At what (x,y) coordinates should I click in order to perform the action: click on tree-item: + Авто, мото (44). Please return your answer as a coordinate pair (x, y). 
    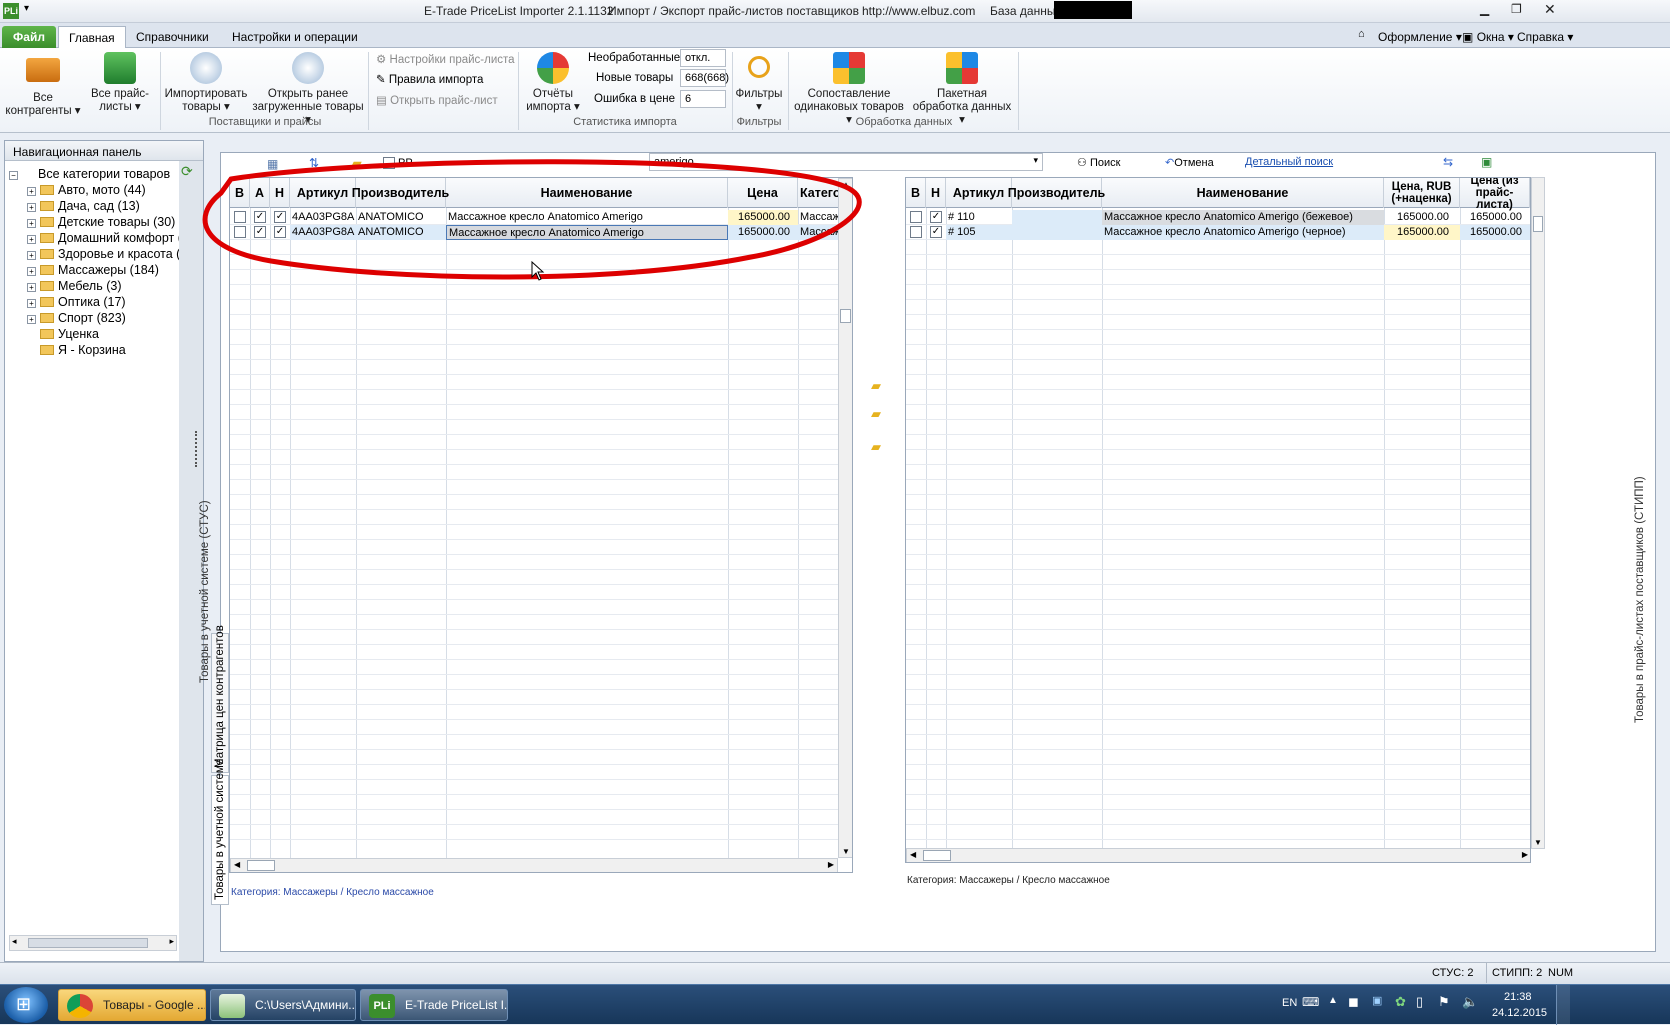
    Looking at the image, I should click on (94, 191).